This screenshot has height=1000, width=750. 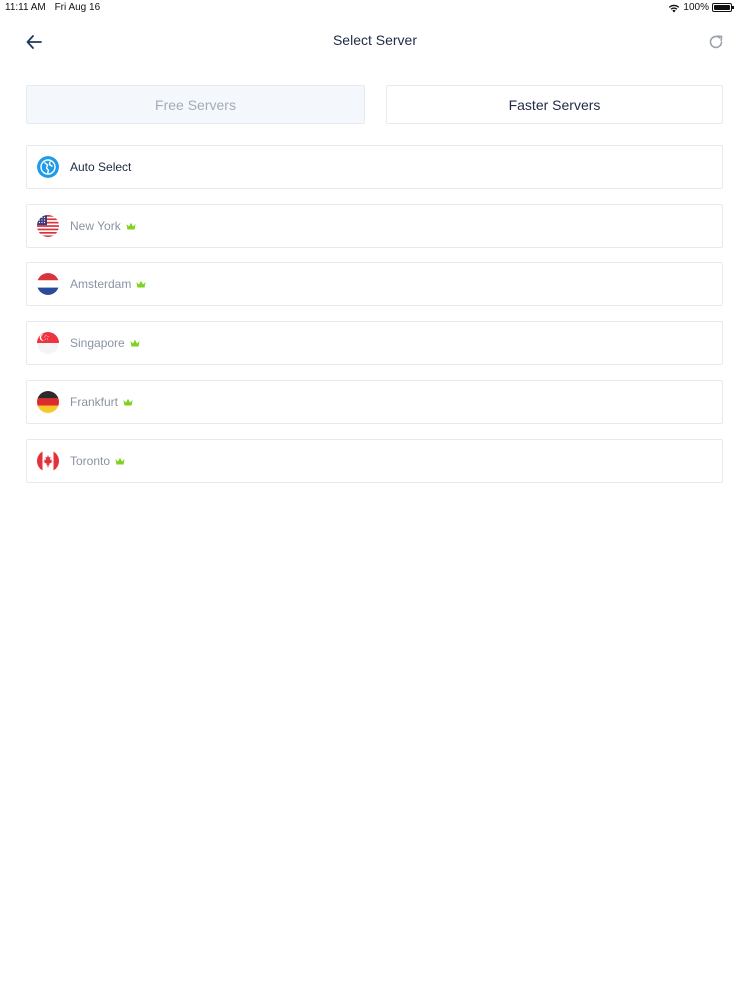 What do you see at coordinates (374, 104) in the screenshot?
I see `server-tabs: Free Servers Faster Servers` at bounding box center [374, 104].